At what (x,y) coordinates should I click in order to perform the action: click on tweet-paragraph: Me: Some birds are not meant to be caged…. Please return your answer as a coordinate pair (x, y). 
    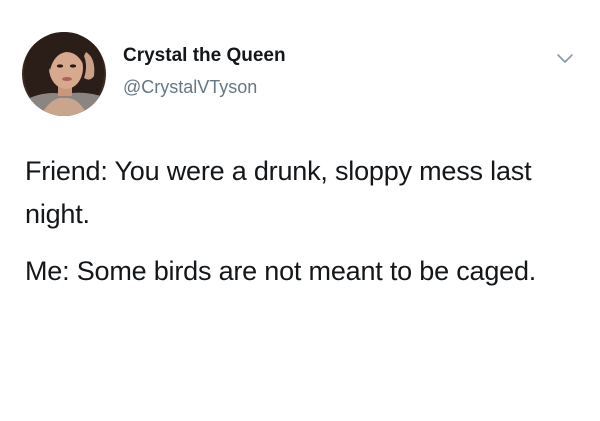
    Looking at the image, I should click on (281, 271).